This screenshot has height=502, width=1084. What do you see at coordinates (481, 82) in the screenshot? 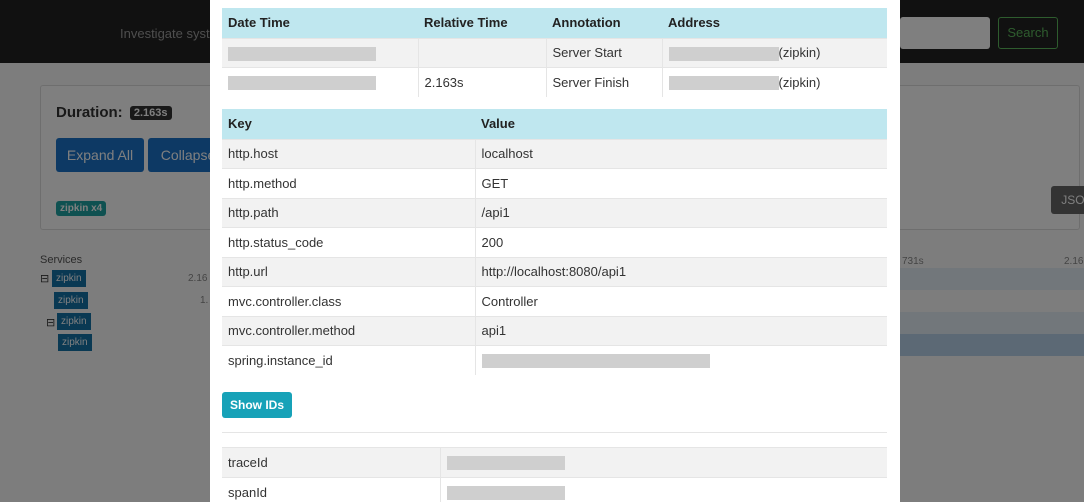
I see `annotation-relative-time: 2.163s` at bounding box center [481, 82].